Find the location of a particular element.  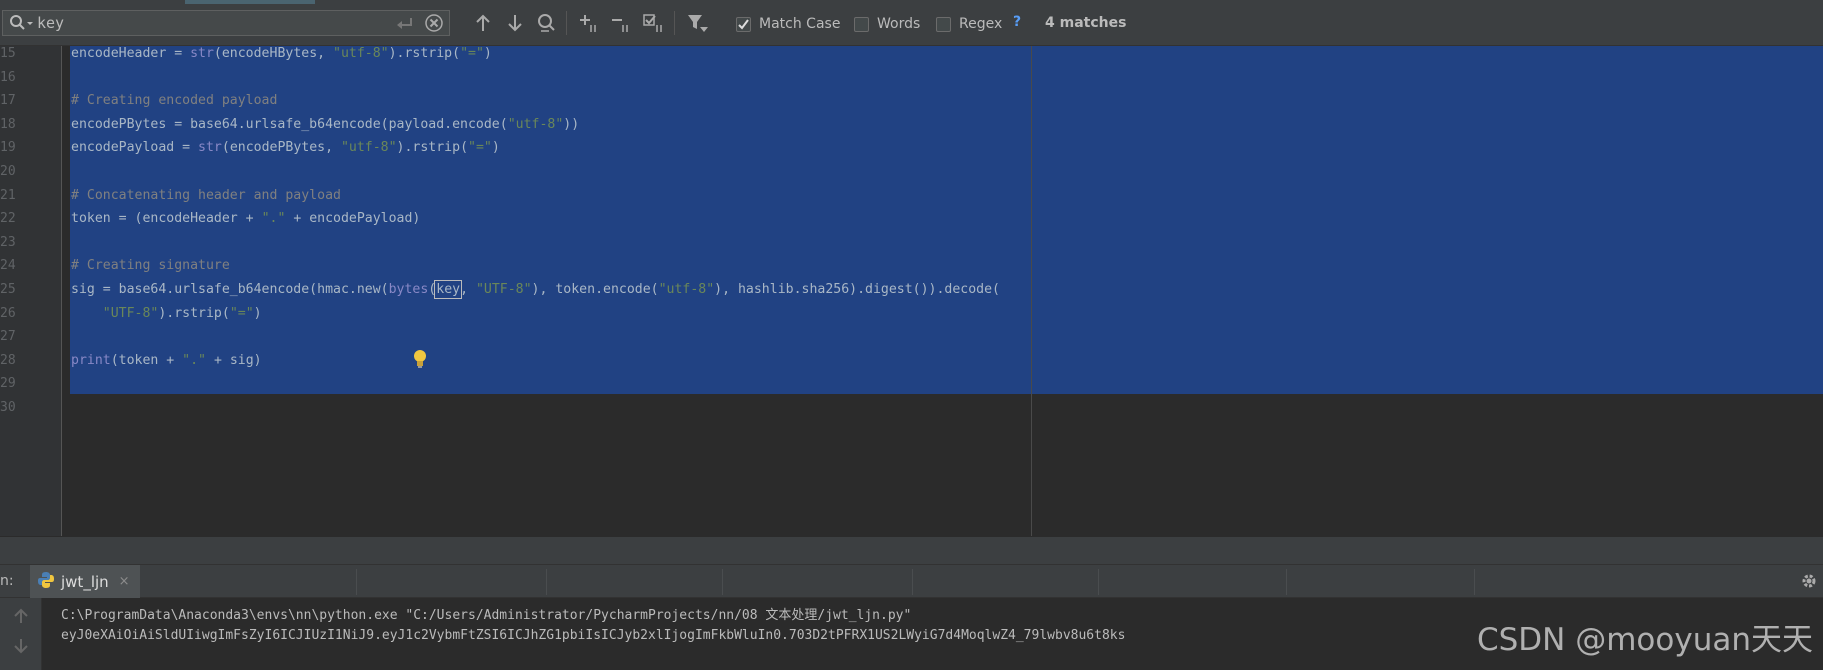

tab-indicator is located at coordinates (250, 2).